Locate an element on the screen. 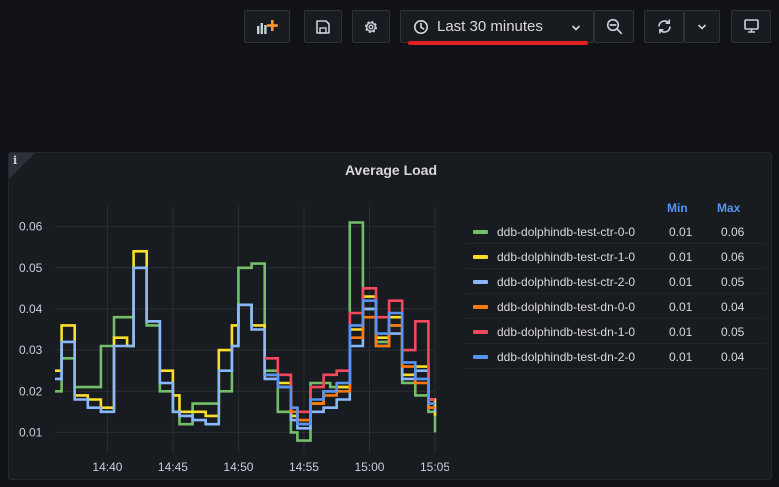 This screenshot has width=779, height=487. monitor-icon is located at coordinates (751, 26).